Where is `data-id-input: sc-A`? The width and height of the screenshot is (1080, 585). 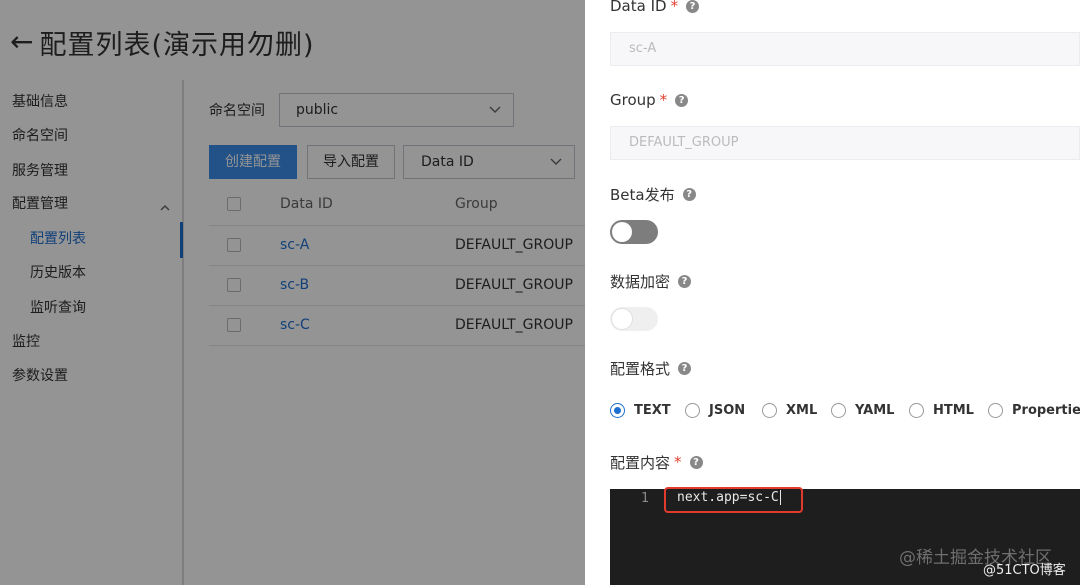 data-id-input: sc-A is located at coordinates (845, 49).